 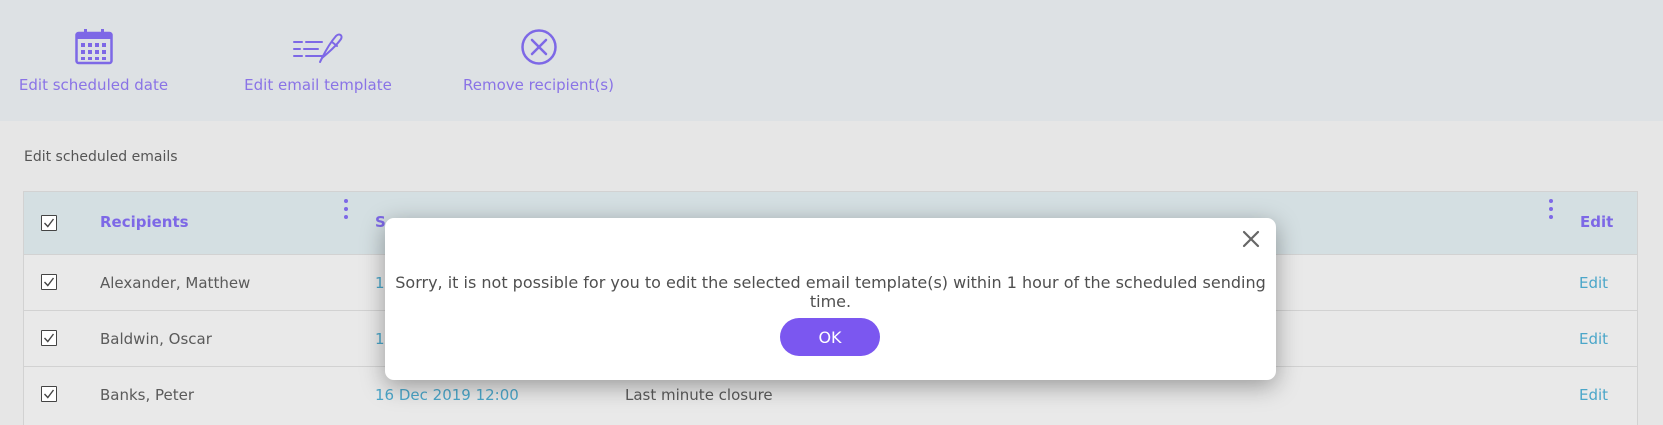 What do you see at coordinates (1251, 239) in the screenshot?
I see `close-icon` at bounding box center [1251, 239].